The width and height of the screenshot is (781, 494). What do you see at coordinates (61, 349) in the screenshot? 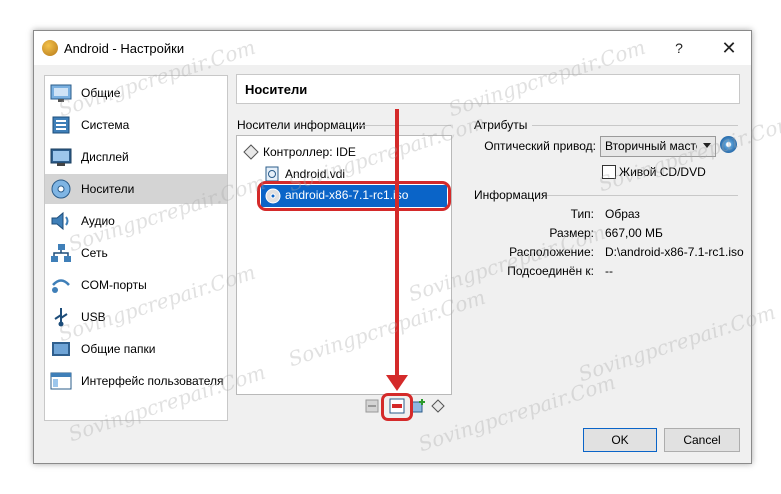
I see `shared-folders-icon` at bounding box center [61, 349].